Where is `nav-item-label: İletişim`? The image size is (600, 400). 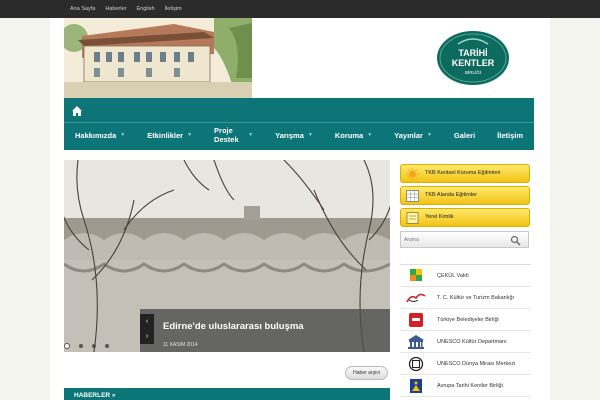 nav-item-label: İletişim is located at coordinates (510, 135).